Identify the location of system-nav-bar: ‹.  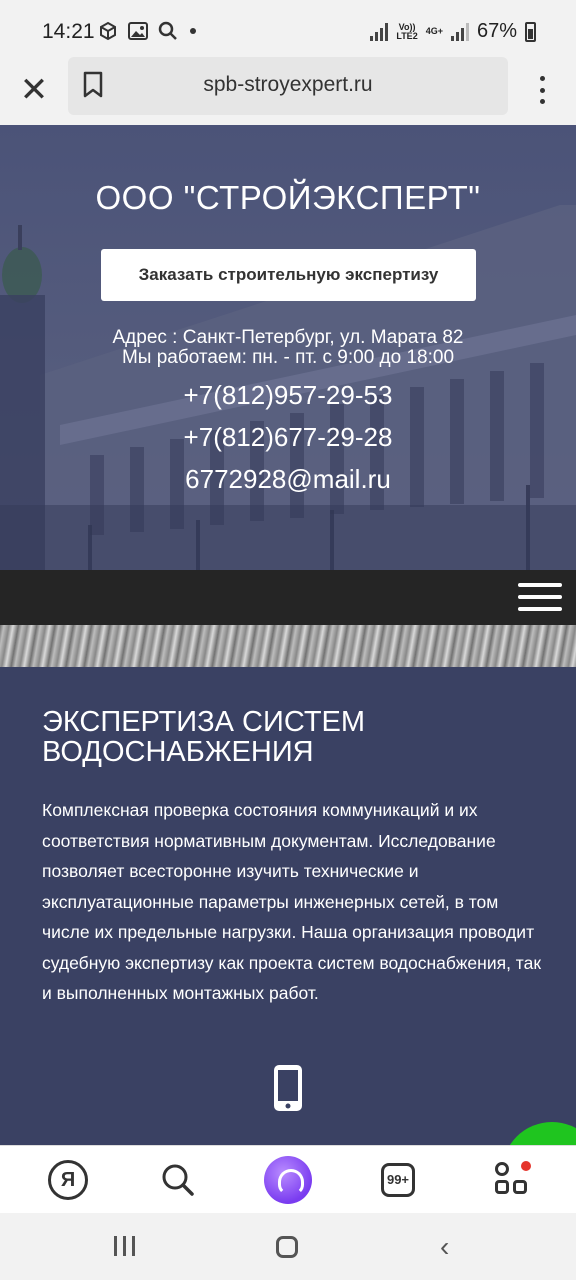
(288, 1246).